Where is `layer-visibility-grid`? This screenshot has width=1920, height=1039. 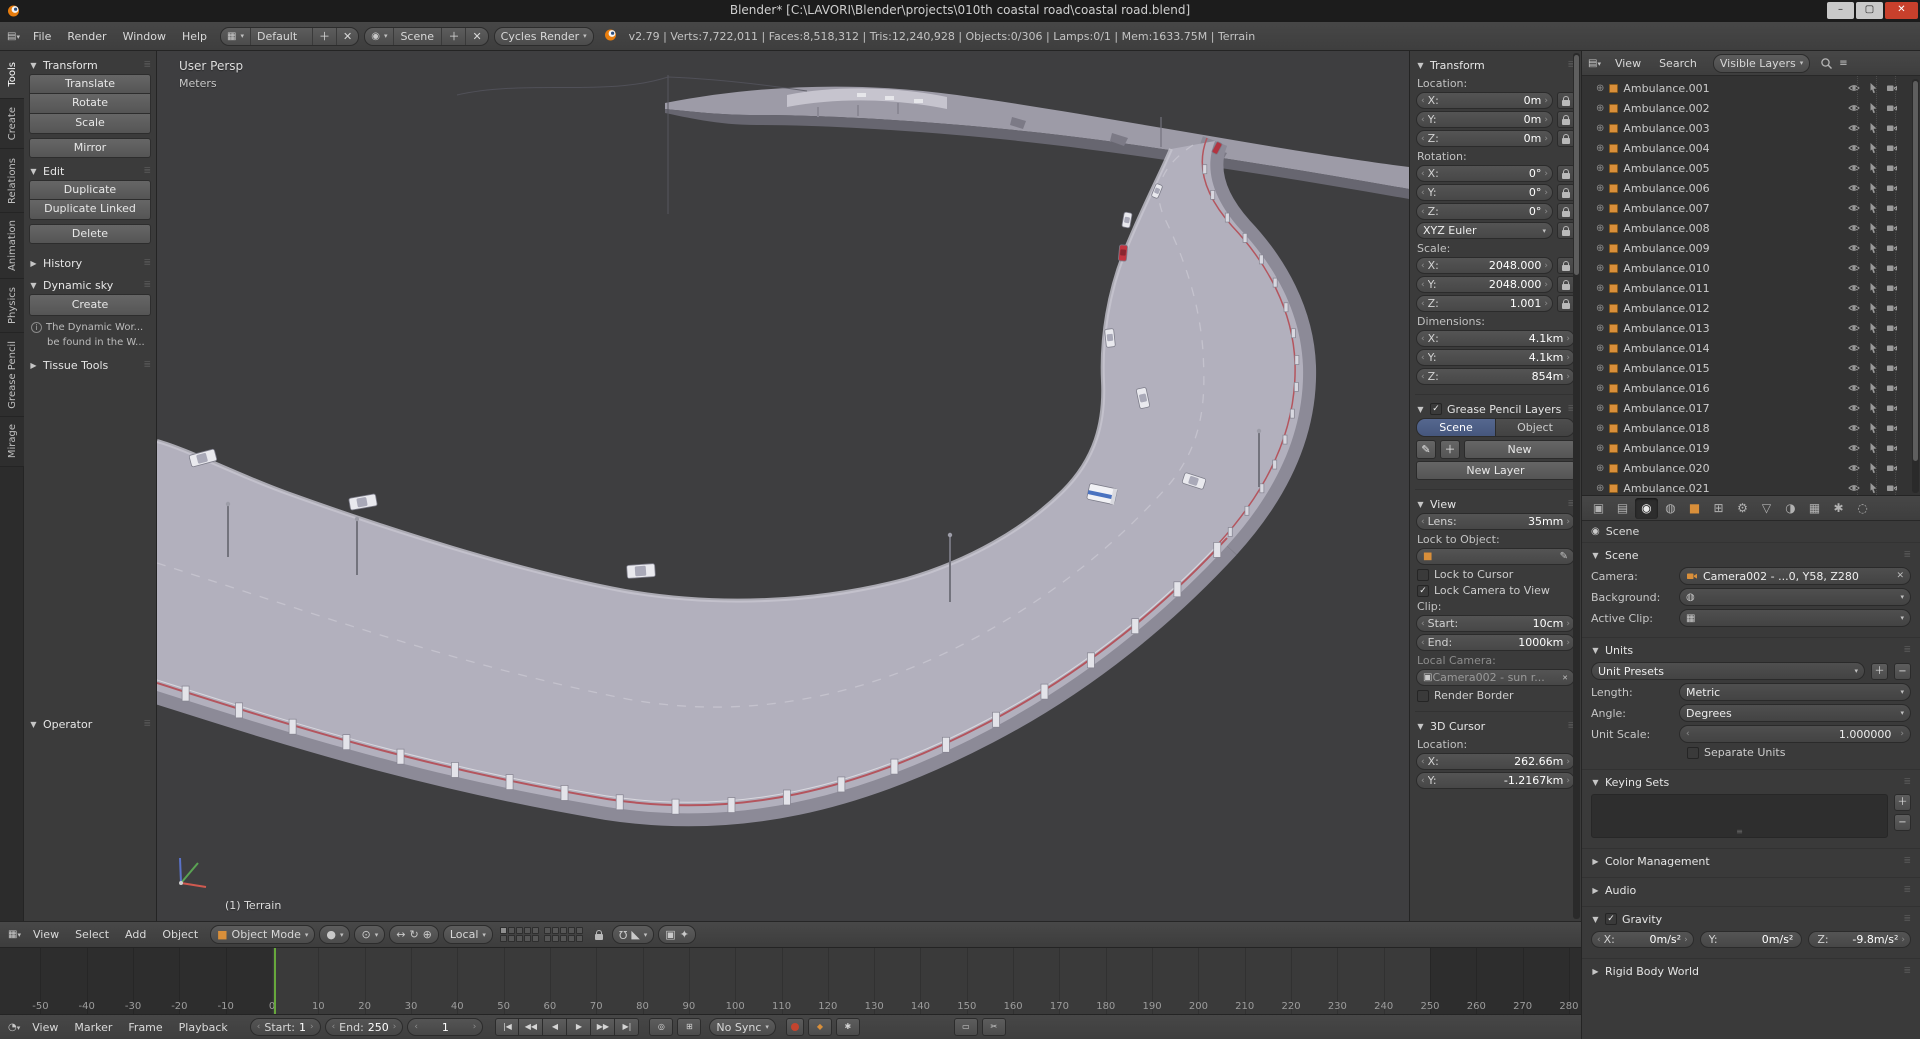
layer-visibility-grid is located at coordinates (541, 934).